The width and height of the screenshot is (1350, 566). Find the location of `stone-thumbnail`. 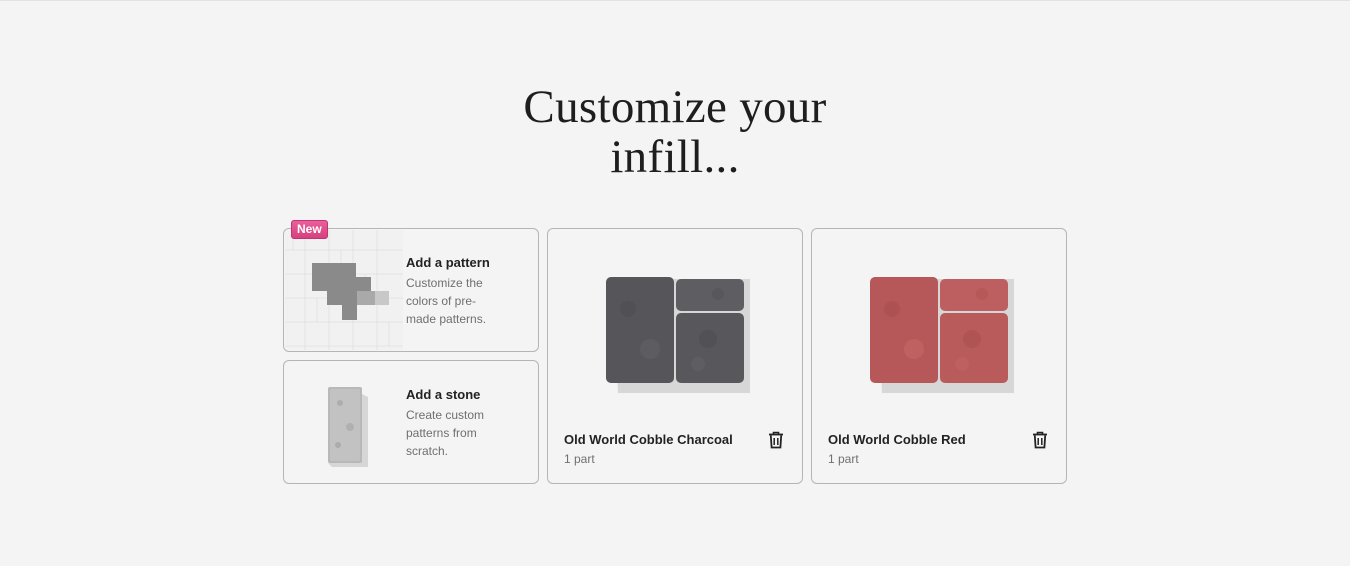

stone-thumbnail is located at coordinates (348, 426).